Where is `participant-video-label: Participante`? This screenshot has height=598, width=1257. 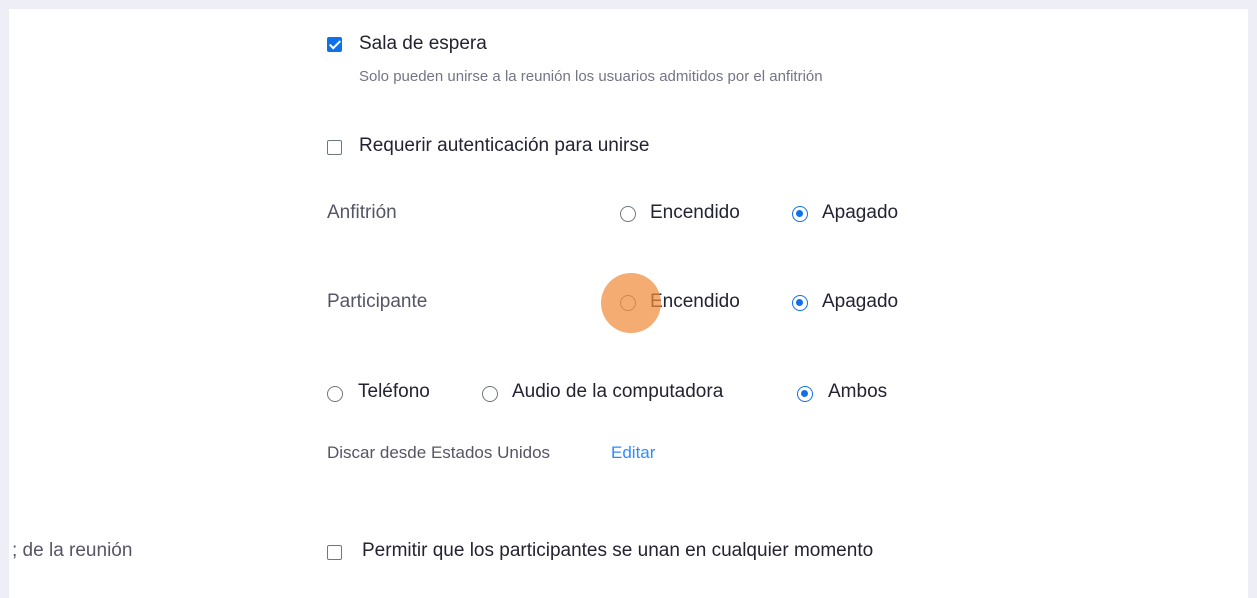 participant-video-label: Participante is located at coordinates (377, 301).